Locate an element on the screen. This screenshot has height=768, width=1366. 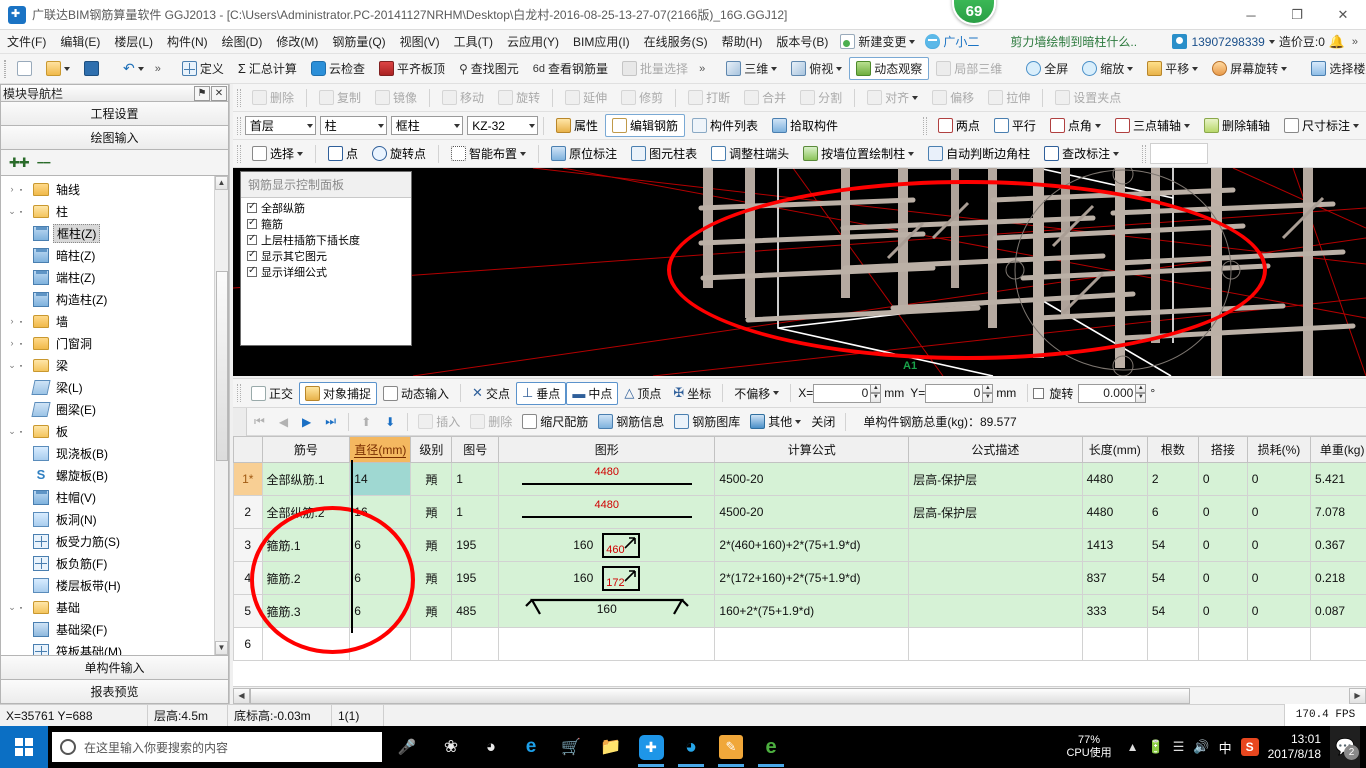
undo-button: ↶ is located at coordinates (133, 68).